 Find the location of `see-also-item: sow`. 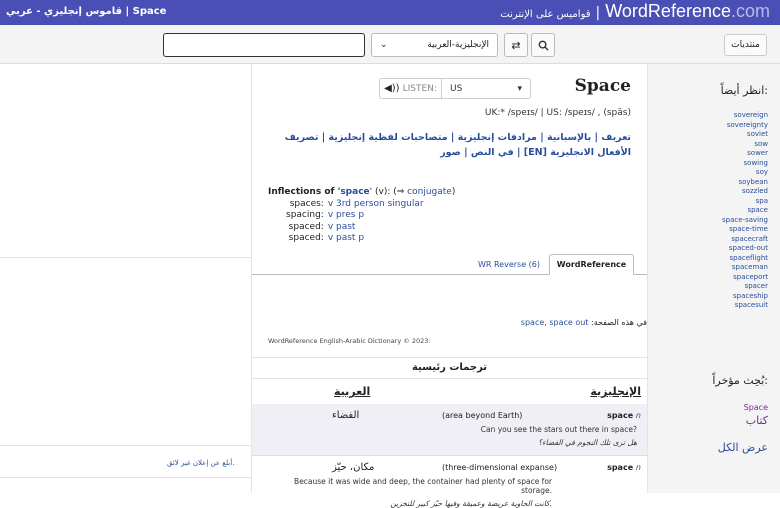

see-also-item: sow is located at coordinates (745, 145).